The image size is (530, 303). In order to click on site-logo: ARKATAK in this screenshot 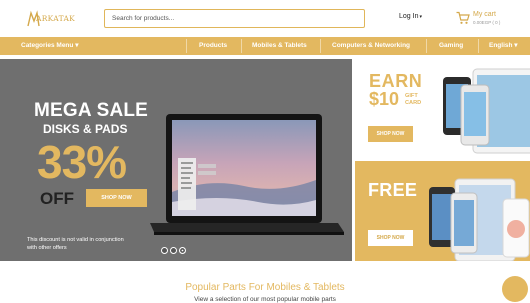, I will do `click(51, 19)`.